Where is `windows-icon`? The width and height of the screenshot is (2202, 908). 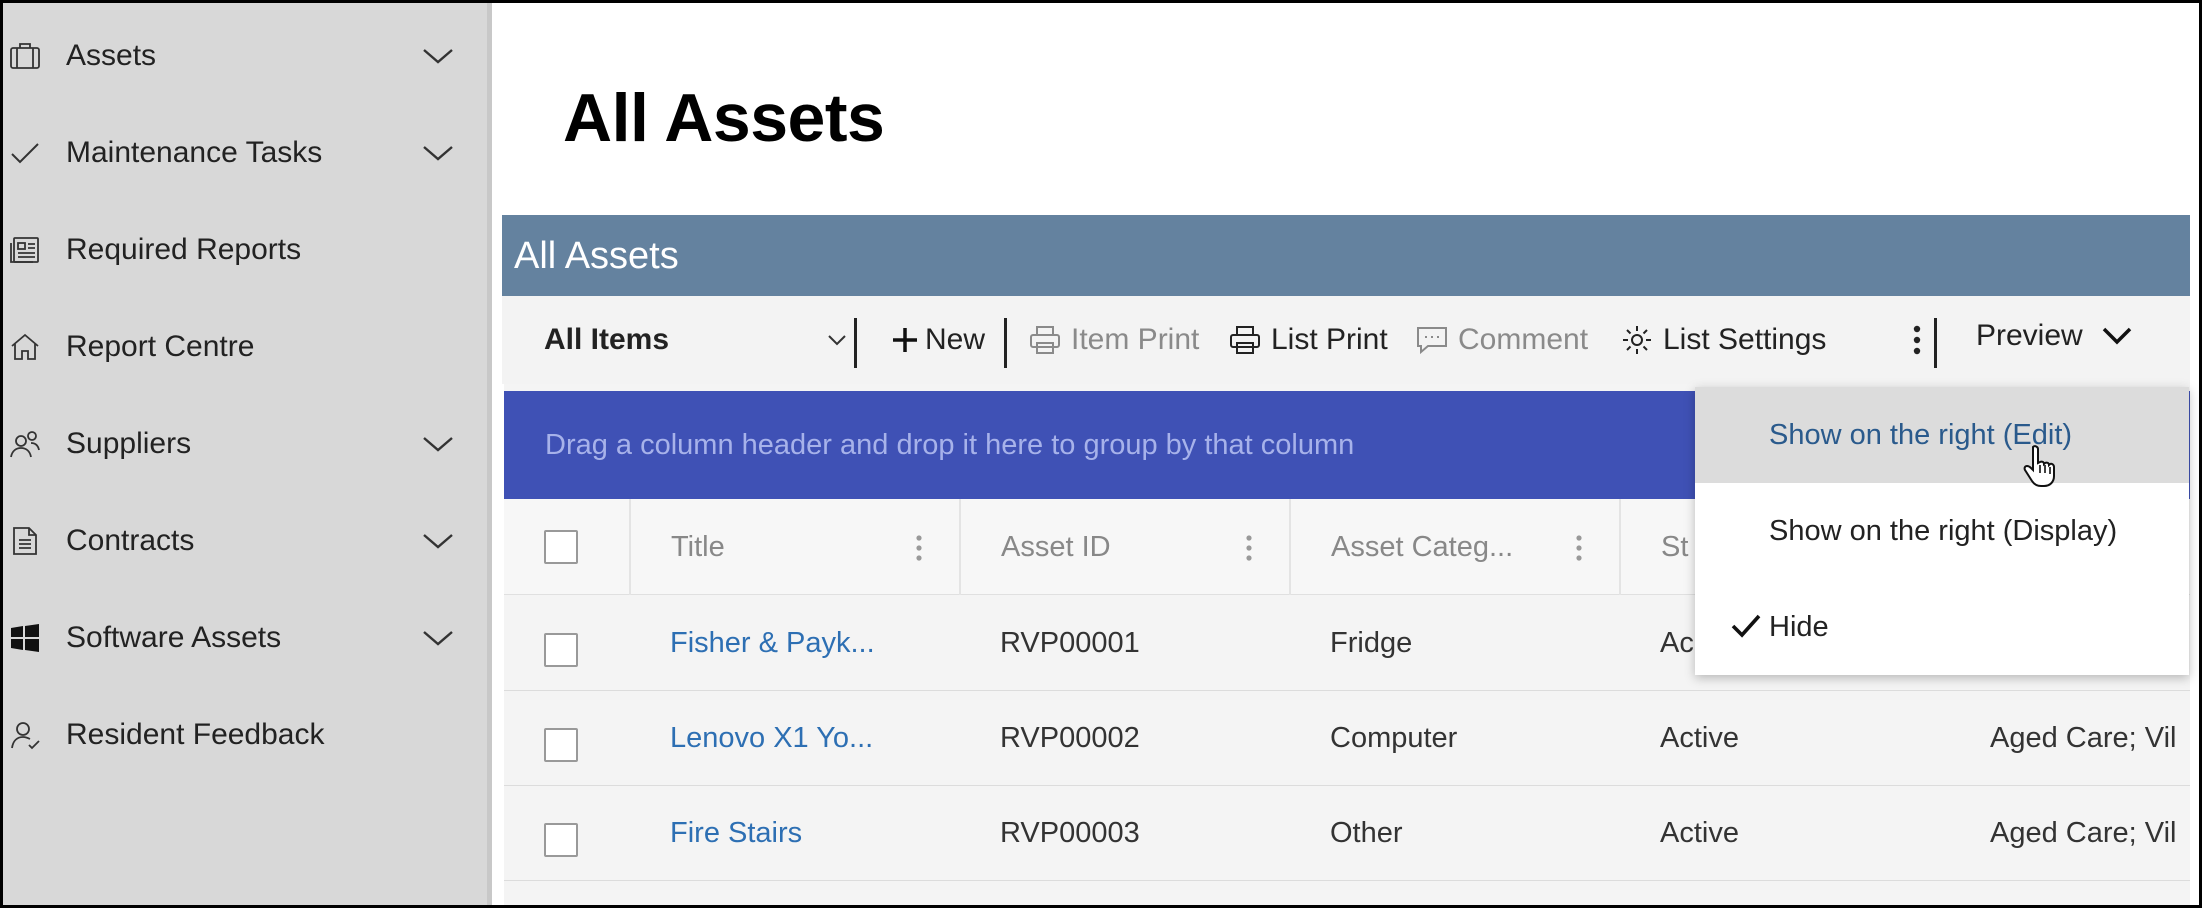 windows-icon is located at coordinates (25, 638).